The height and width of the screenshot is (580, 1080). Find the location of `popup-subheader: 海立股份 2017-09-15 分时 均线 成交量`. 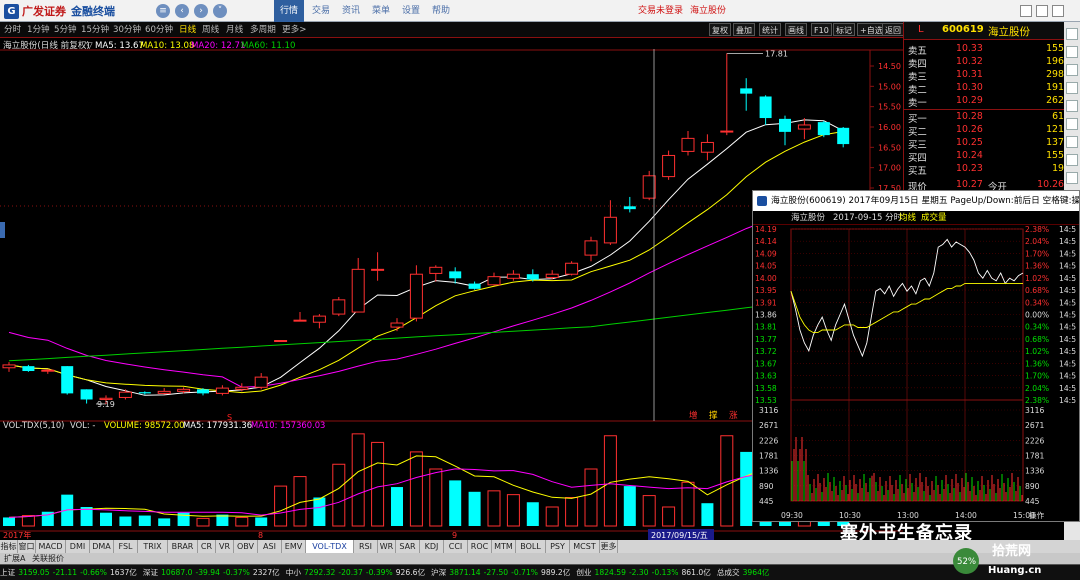

popup-subheader: 海立股份 2017-09-15 分时 均线 成交量 is located at coordinates (916, 218).